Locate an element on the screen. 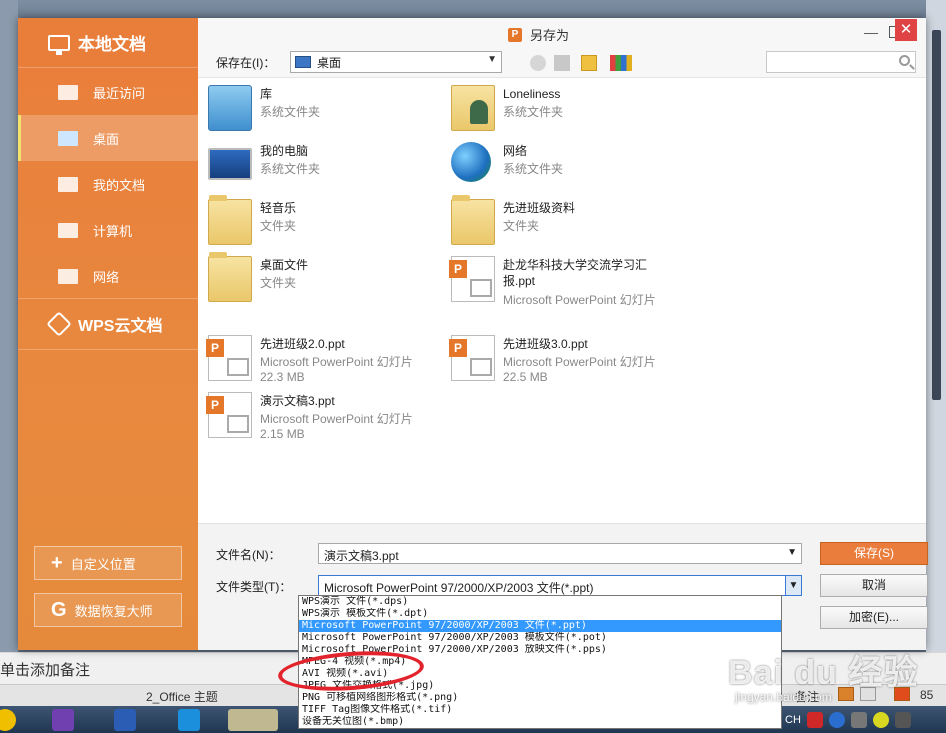  status-theme-name: 2_Office 主题 is located at coordinates (182, 697).